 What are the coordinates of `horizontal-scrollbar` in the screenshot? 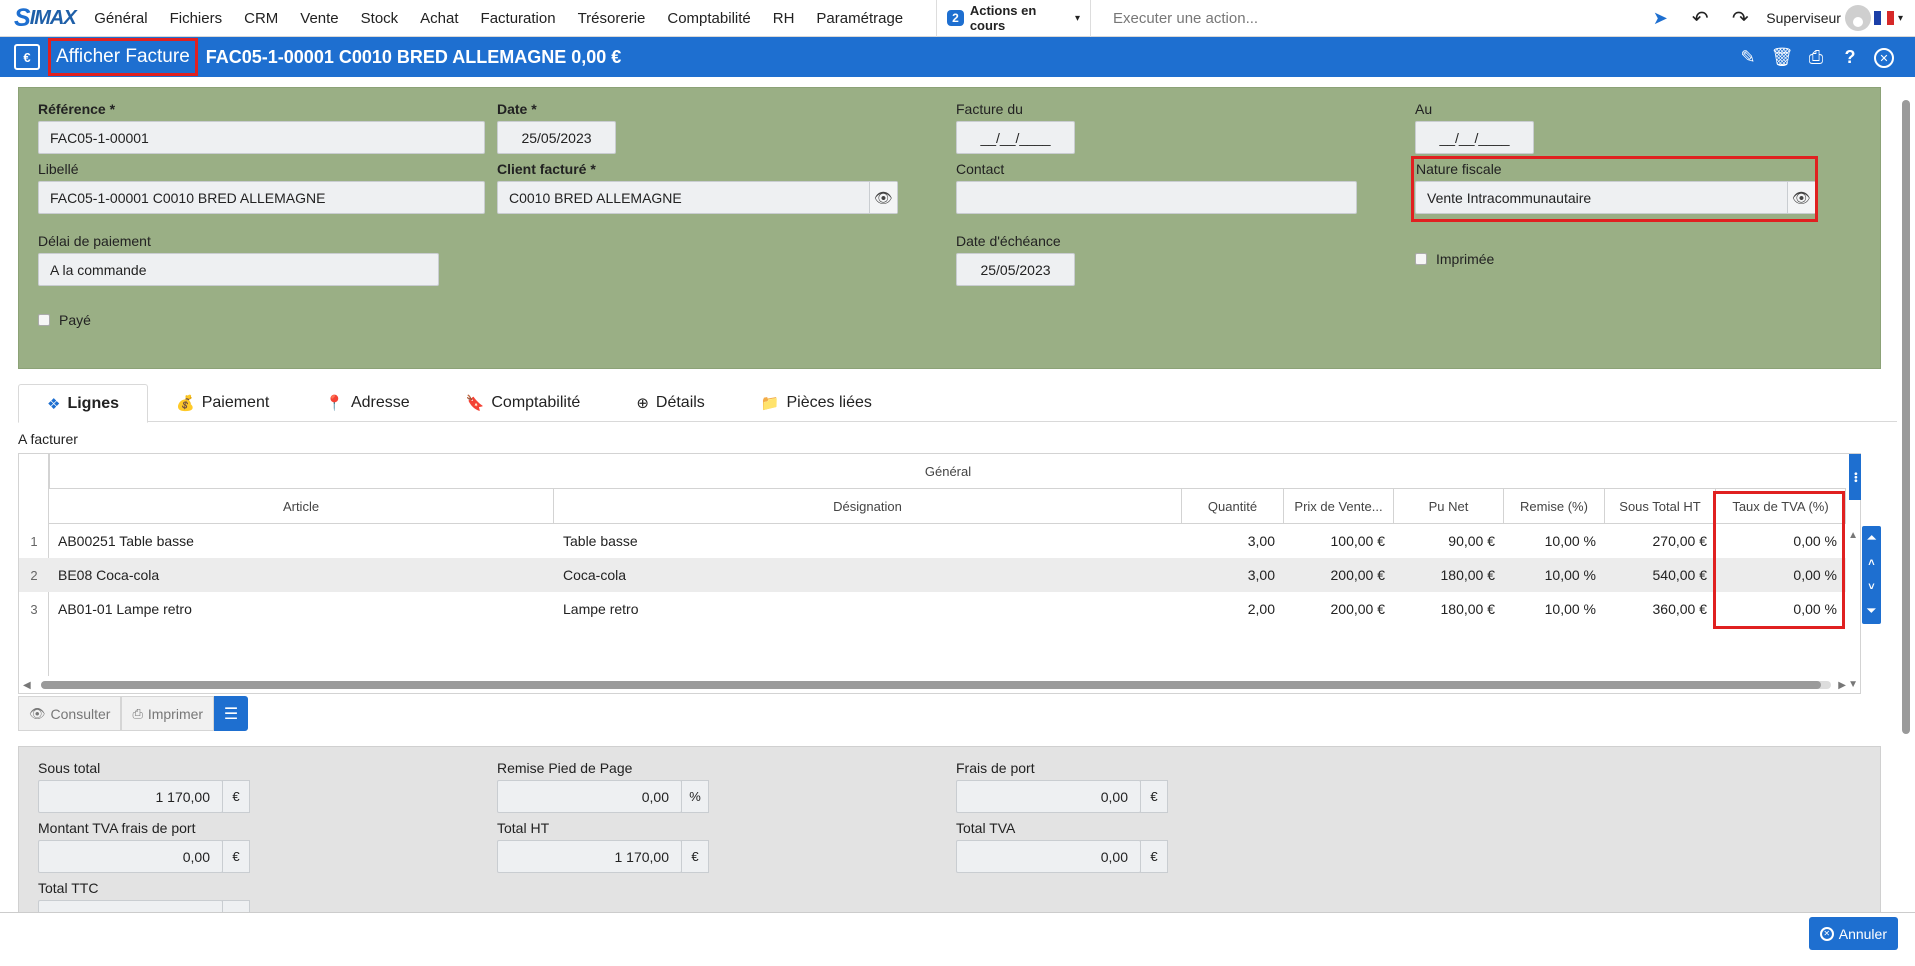 It's located at (936, 685).